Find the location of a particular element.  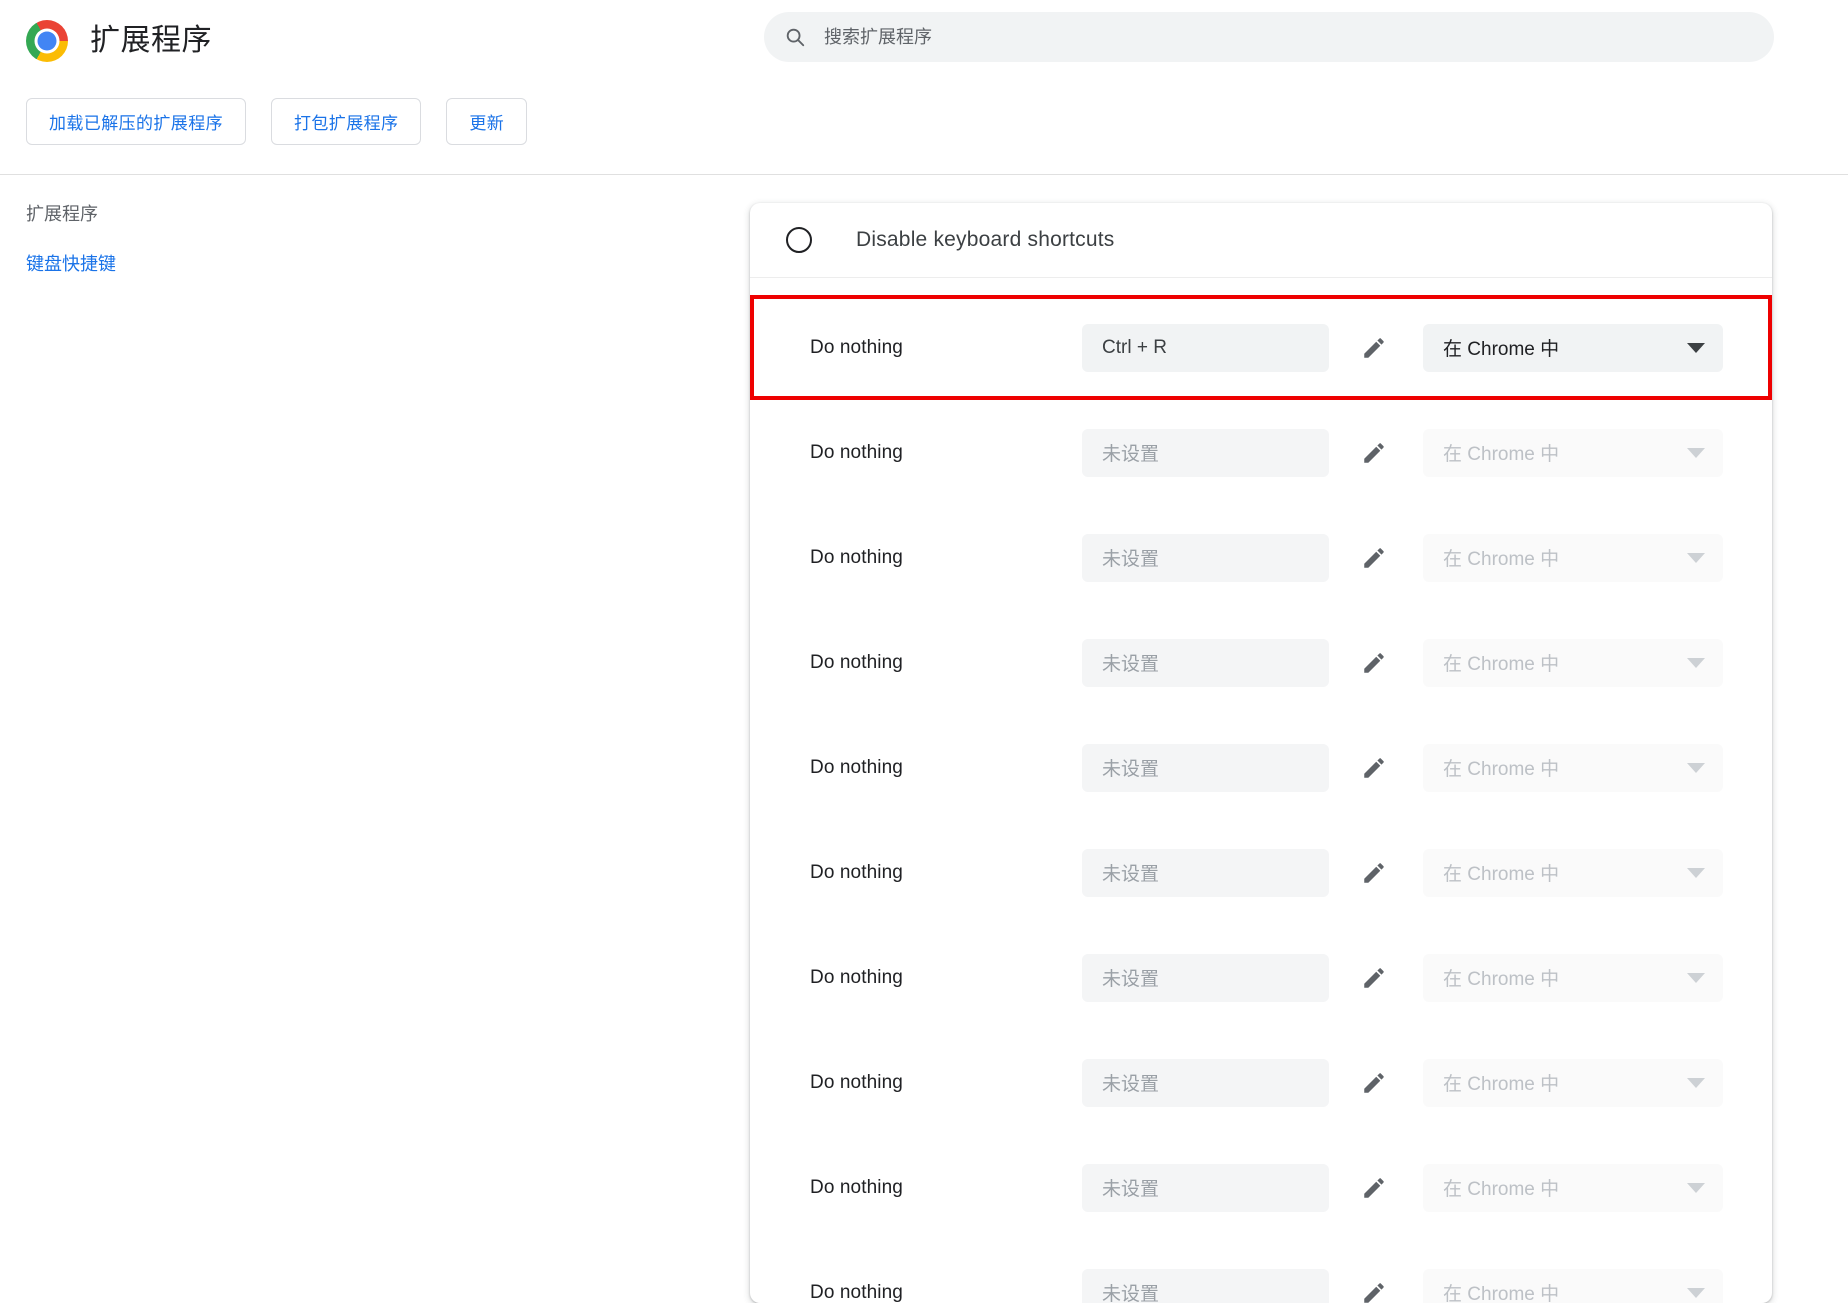

header-button-row: 加载已解压的扩展程序 打包扩展程序 更新 is located at coordinates (276, 121).